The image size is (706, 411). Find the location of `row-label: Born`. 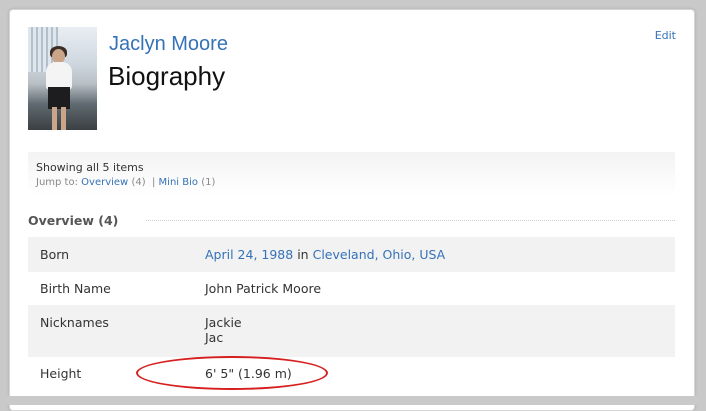

row-label: Born is located at coordinates (55, 254).